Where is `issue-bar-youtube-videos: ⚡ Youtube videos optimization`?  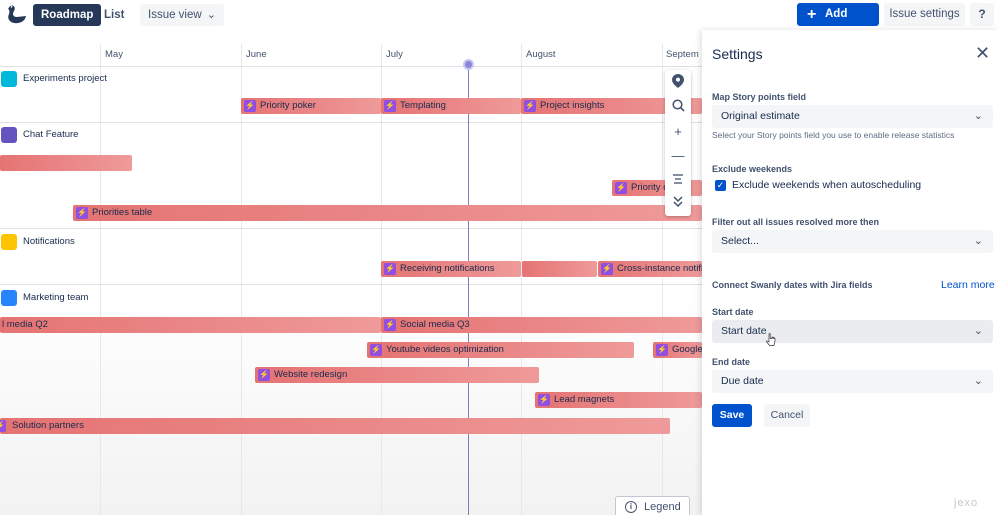
issue-bar-youtube-videos: ⚡ Youtube videos optimization is located at coordinates (500, 350).